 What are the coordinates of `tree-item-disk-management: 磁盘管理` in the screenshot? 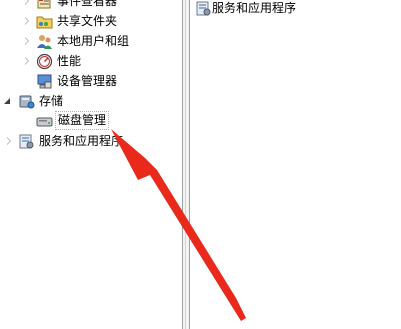 It's located at (91, 121).